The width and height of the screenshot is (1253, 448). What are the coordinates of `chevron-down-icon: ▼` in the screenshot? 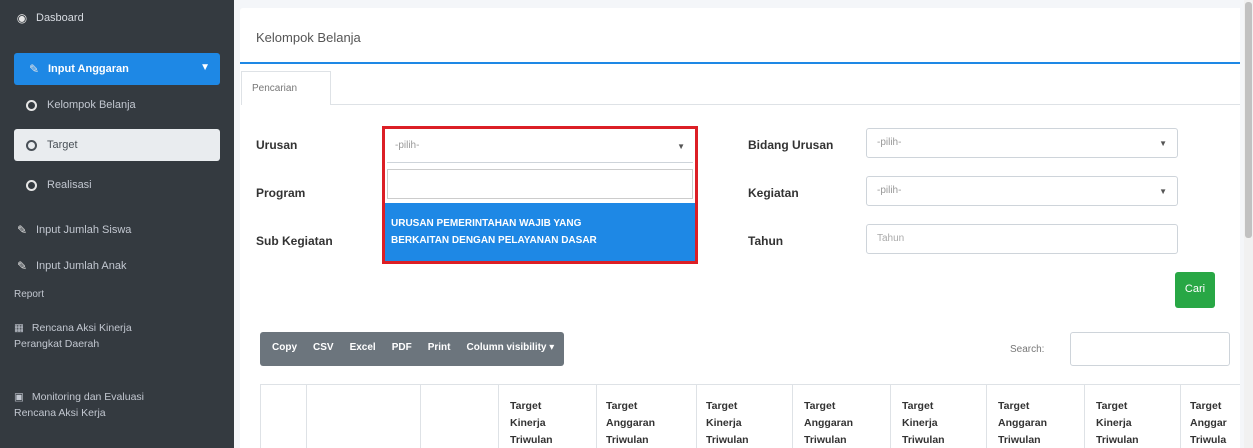 It's located at (205, 67).